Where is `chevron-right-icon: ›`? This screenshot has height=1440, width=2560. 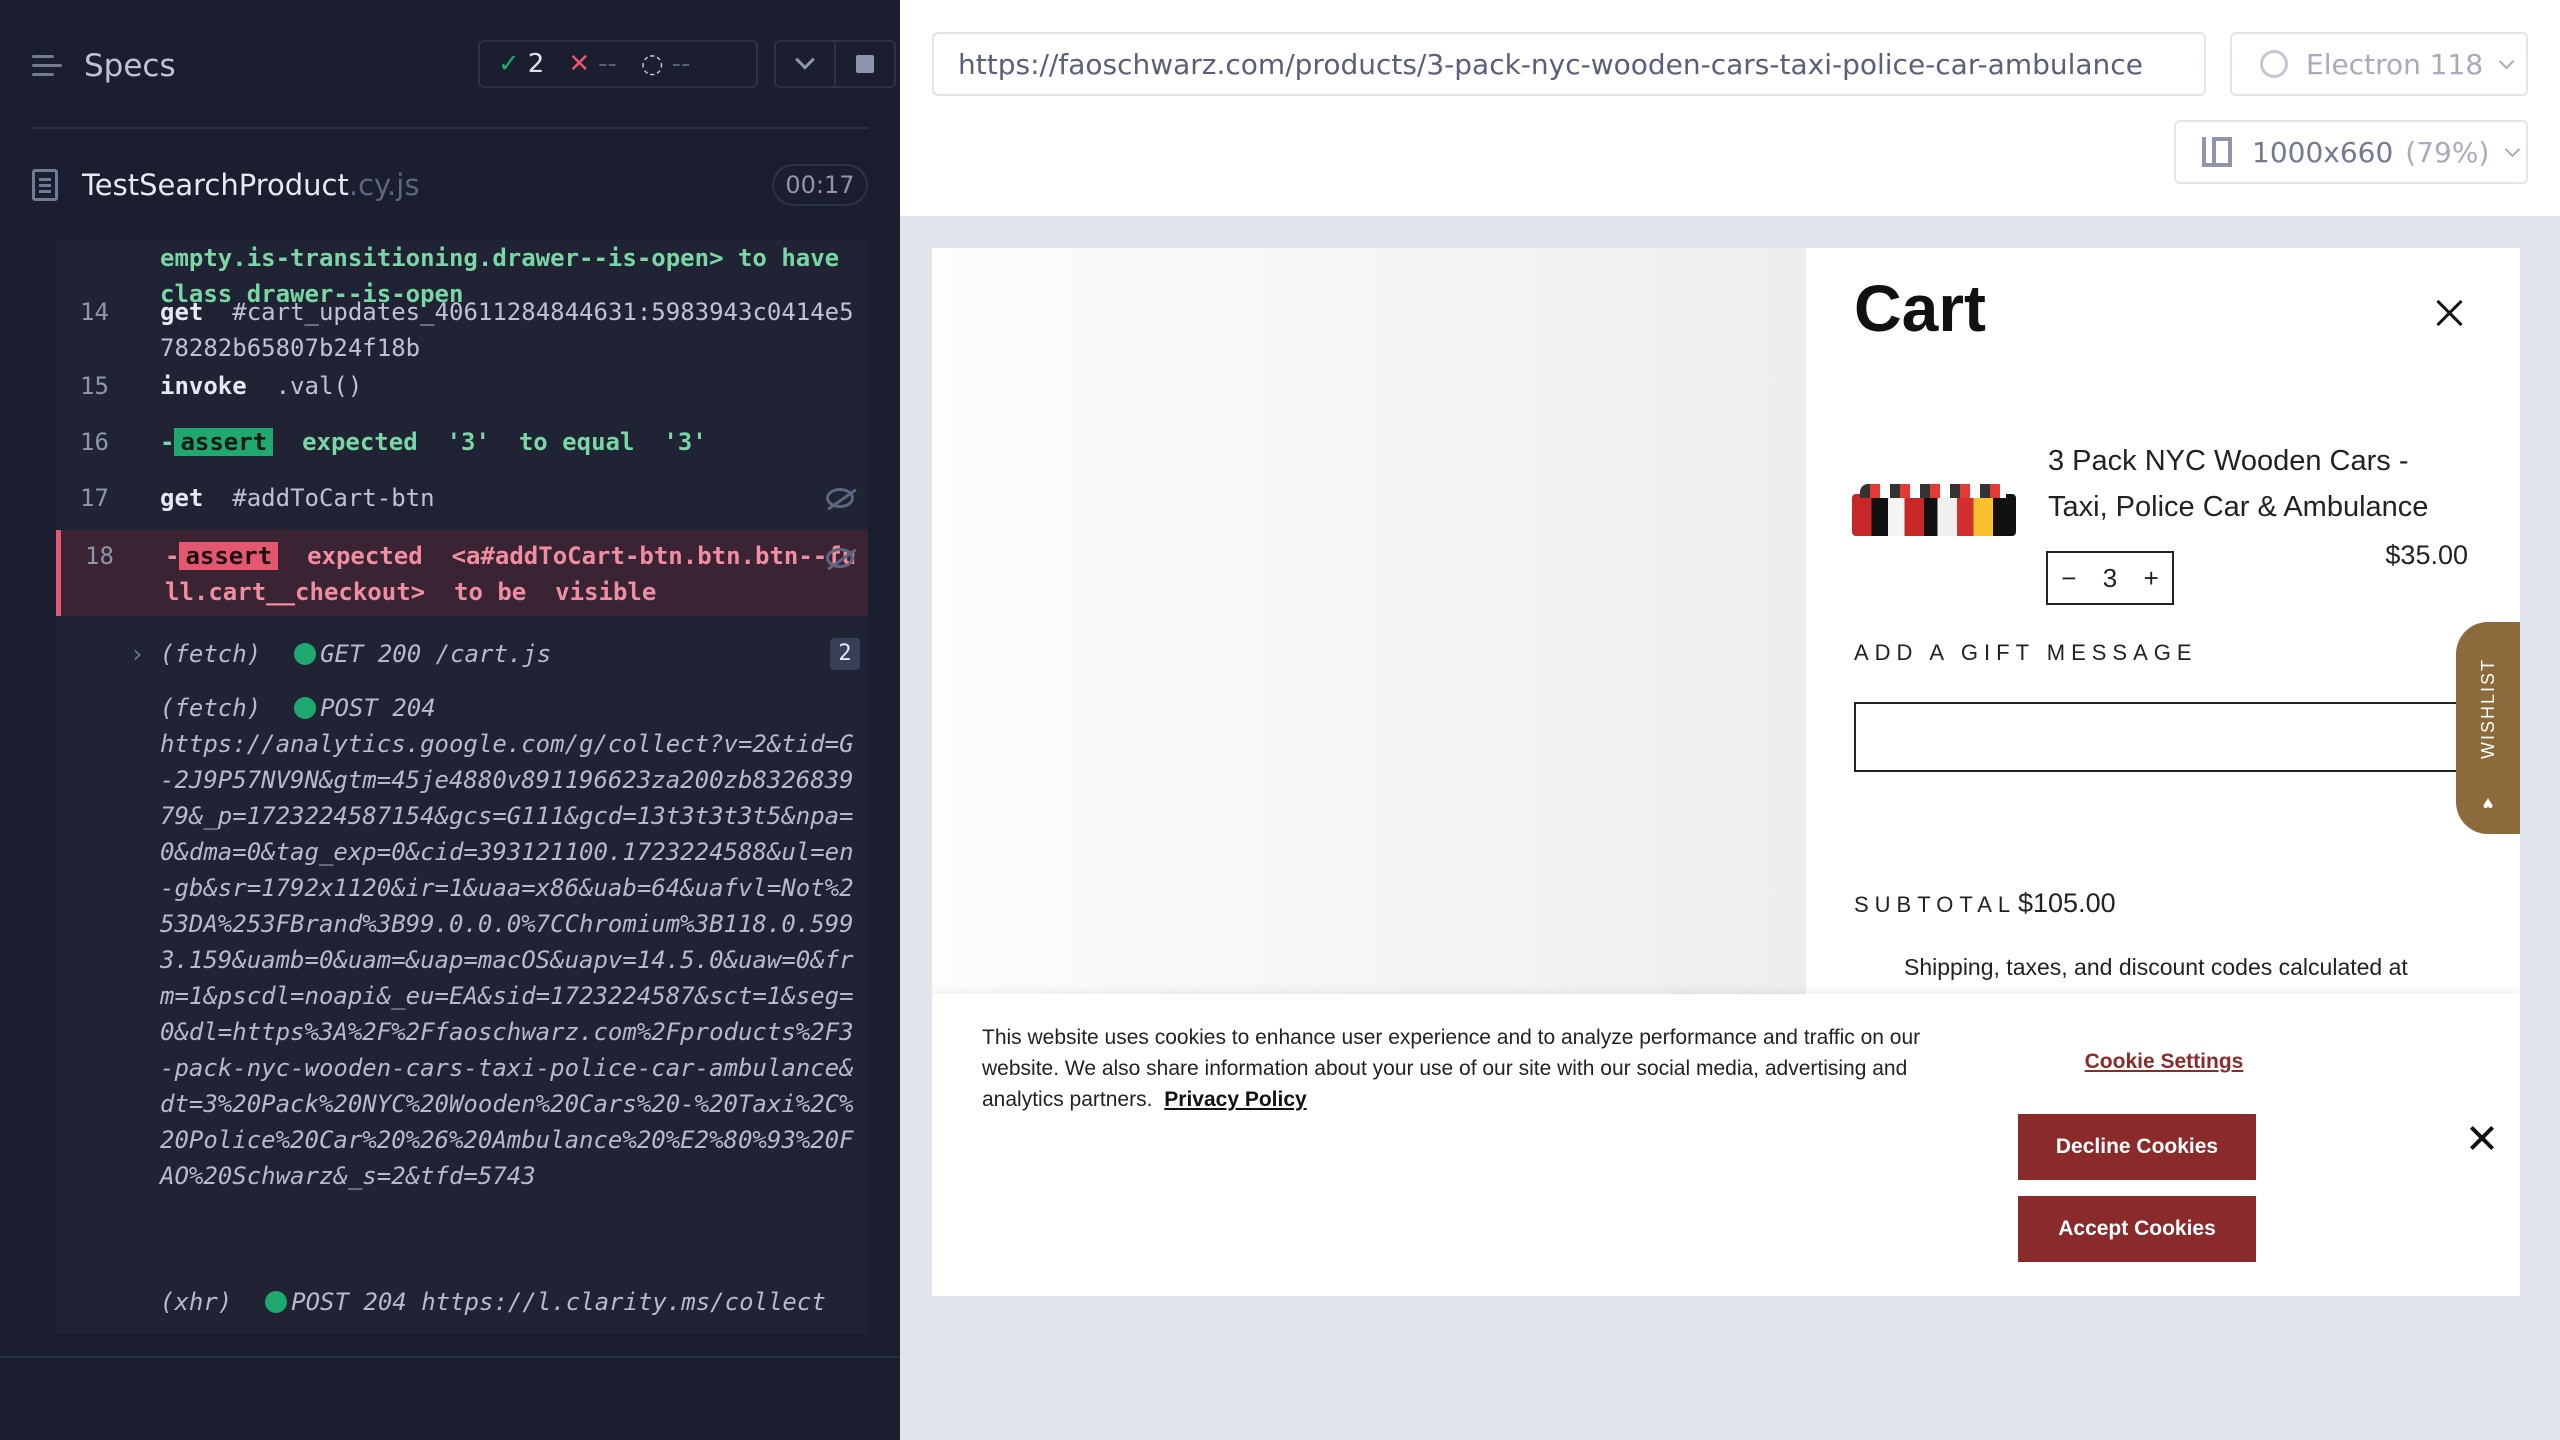
chevron-right-icon: › is located at coordinates (137, 654).